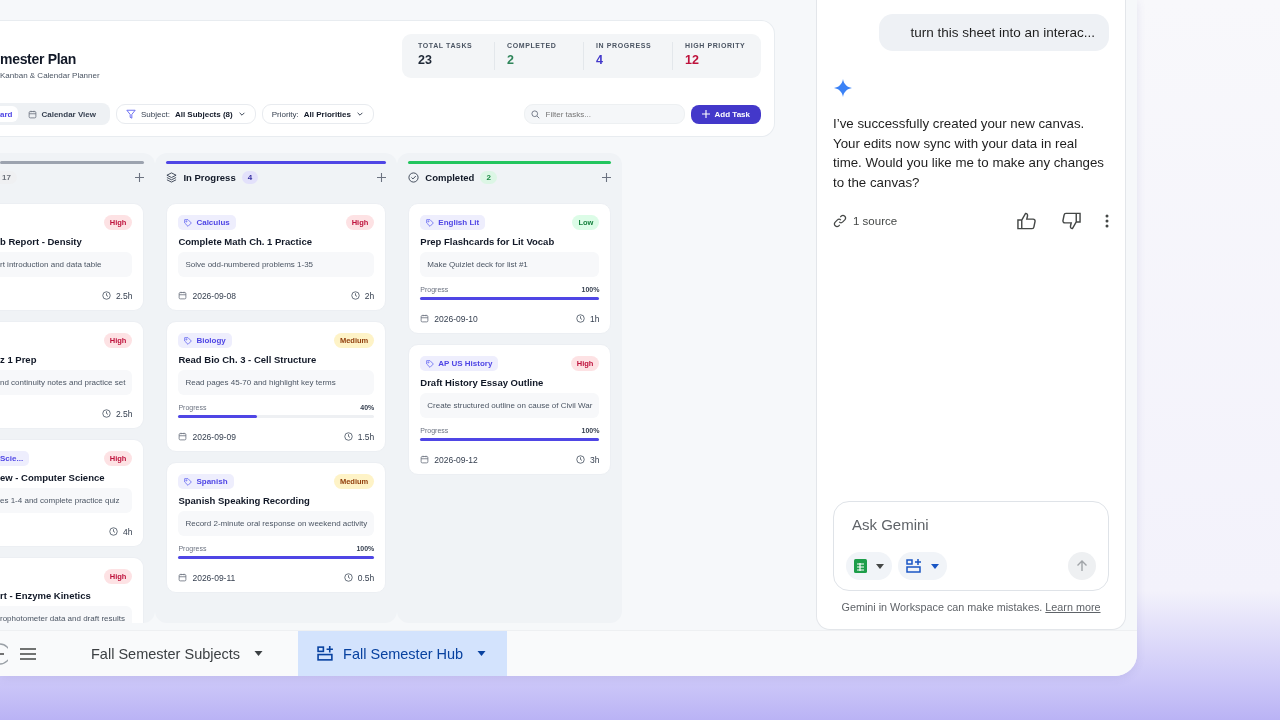  I want to click on subject-tag: Biology, so click(205, 340).